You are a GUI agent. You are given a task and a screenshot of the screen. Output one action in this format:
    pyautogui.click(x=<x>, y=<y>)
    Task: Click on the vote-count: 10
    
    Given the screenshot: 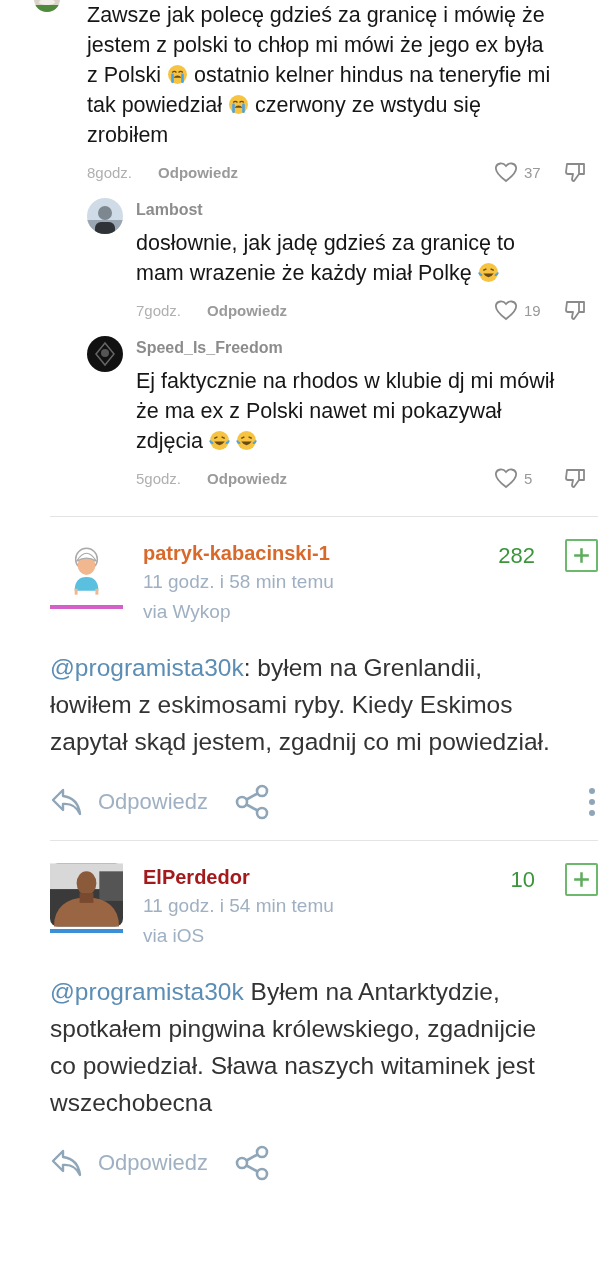 What is the action you would take?
    pyautogui.click(x=522, y=880)
    